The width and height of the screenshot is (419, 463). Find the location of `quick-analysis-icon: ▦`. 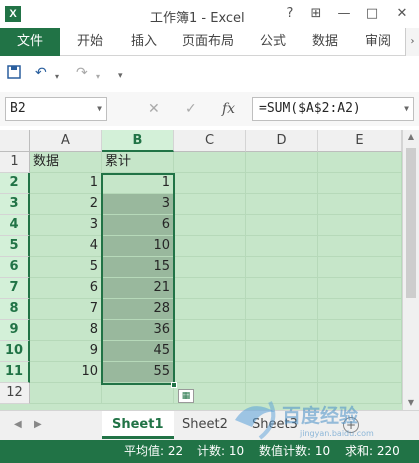

quick-analysis-icon: ▦ is located at coordinates (186, 396).